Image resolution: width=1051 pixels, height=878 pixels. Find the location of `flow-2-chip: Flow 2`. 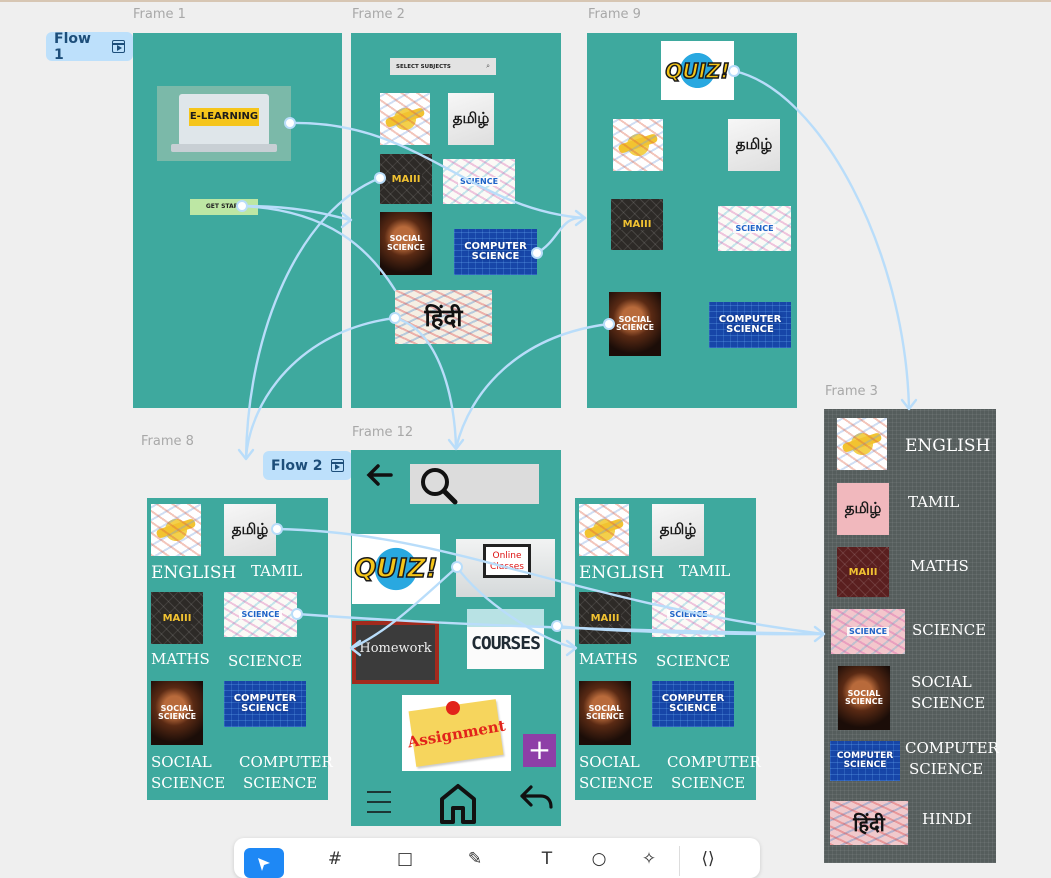

flow-2-chip: Flow 2 is located at coordinates (307, 465).